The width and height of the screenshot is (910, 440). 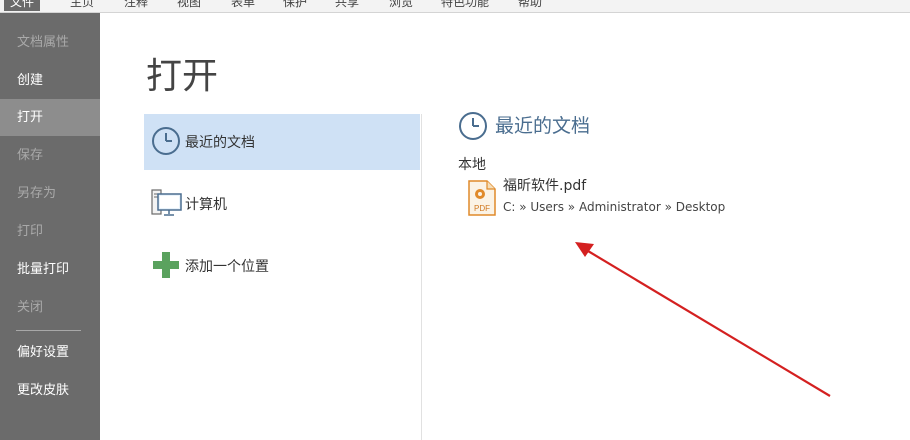 What do you see at coordinates (50, 193) in the screenshot?
I see `sidebar-item-save-as: 另存为` at bounding box center [50, 193].